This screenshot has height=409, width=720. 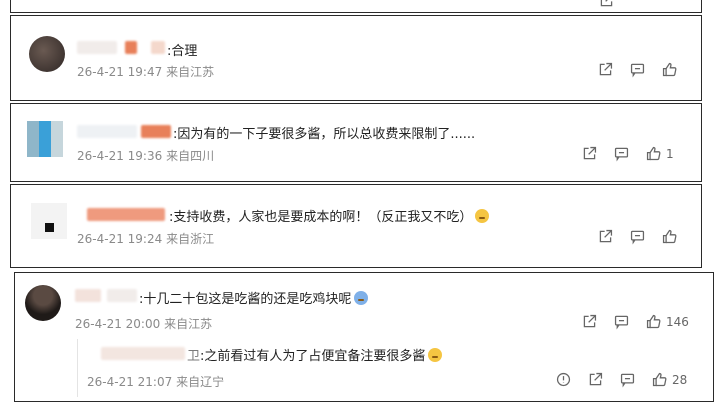 What do you see at coordinates (182, 51) in the screenshot?
I see `comment-text: :合理` at bounding box center [182, 51].